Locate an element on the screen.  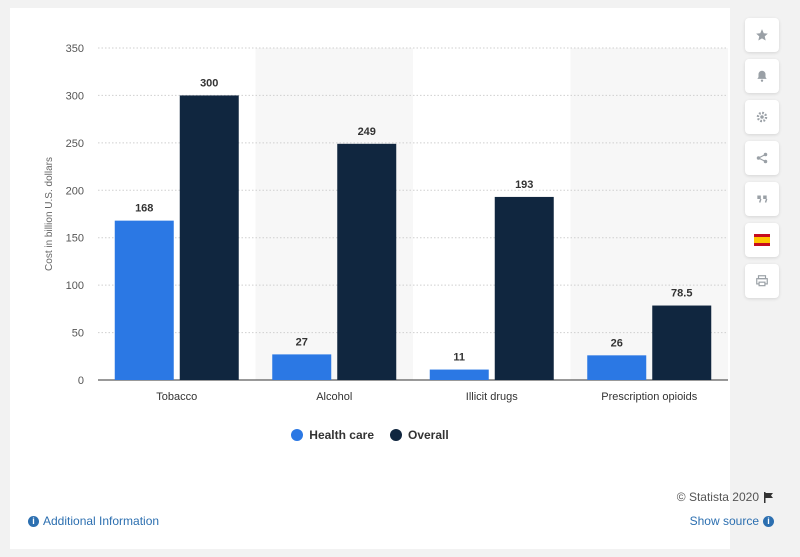
bar-value-label: 300 is located at coordinates (209, 83).